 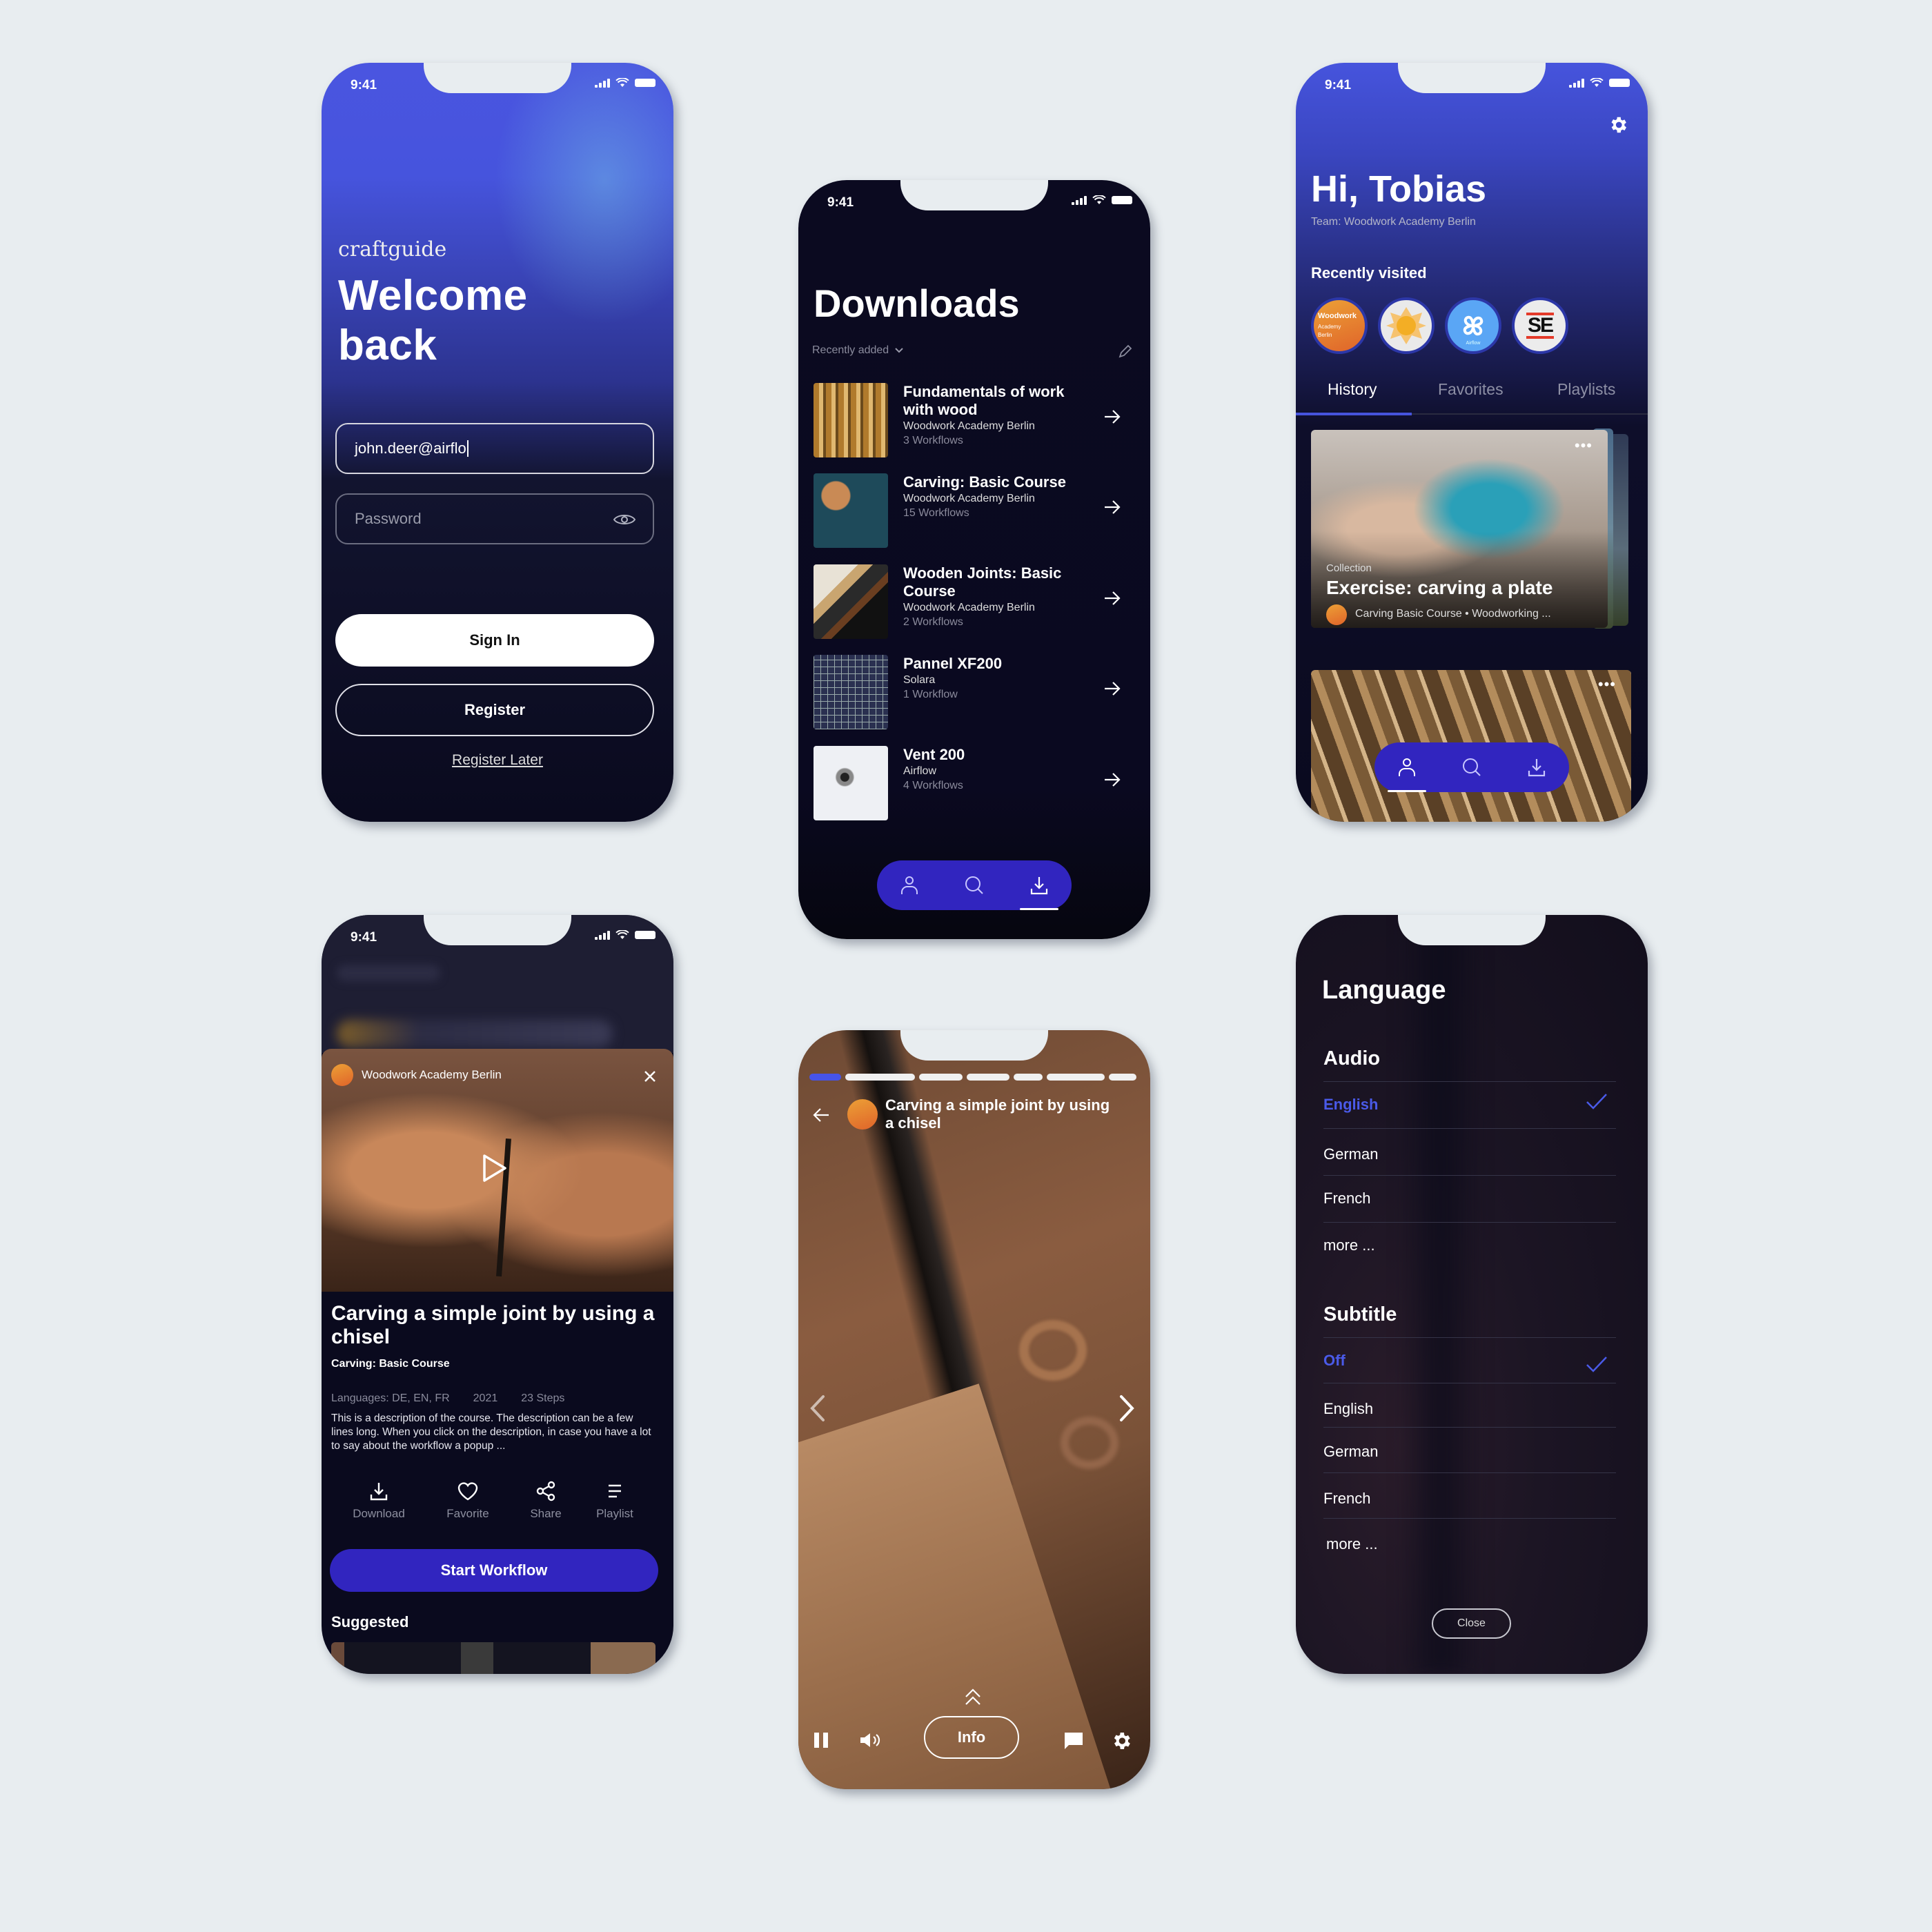 I want to click on tab-playlists: Playlists, so click(x=1586, y=389).